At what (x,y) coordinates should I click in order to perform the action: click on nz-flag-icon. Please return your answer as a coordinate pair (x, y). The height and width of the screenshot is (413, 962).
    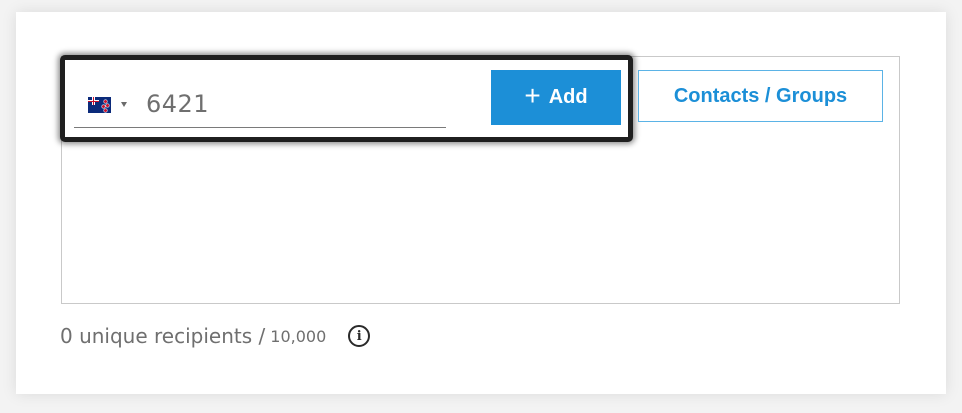
    Looking at the image, I should click on (99, 105).